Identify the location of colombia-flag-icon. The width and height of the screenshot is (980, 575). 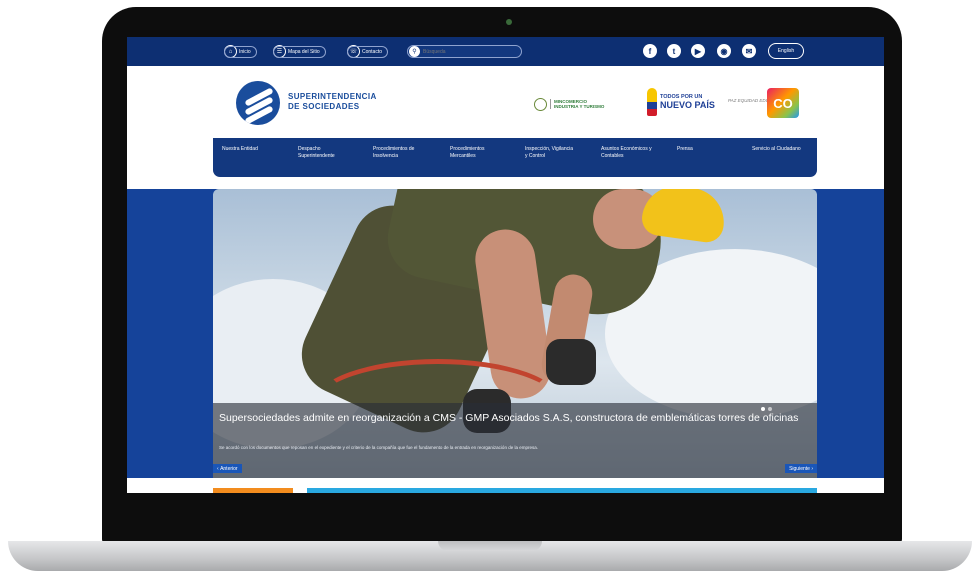
(652, 102).